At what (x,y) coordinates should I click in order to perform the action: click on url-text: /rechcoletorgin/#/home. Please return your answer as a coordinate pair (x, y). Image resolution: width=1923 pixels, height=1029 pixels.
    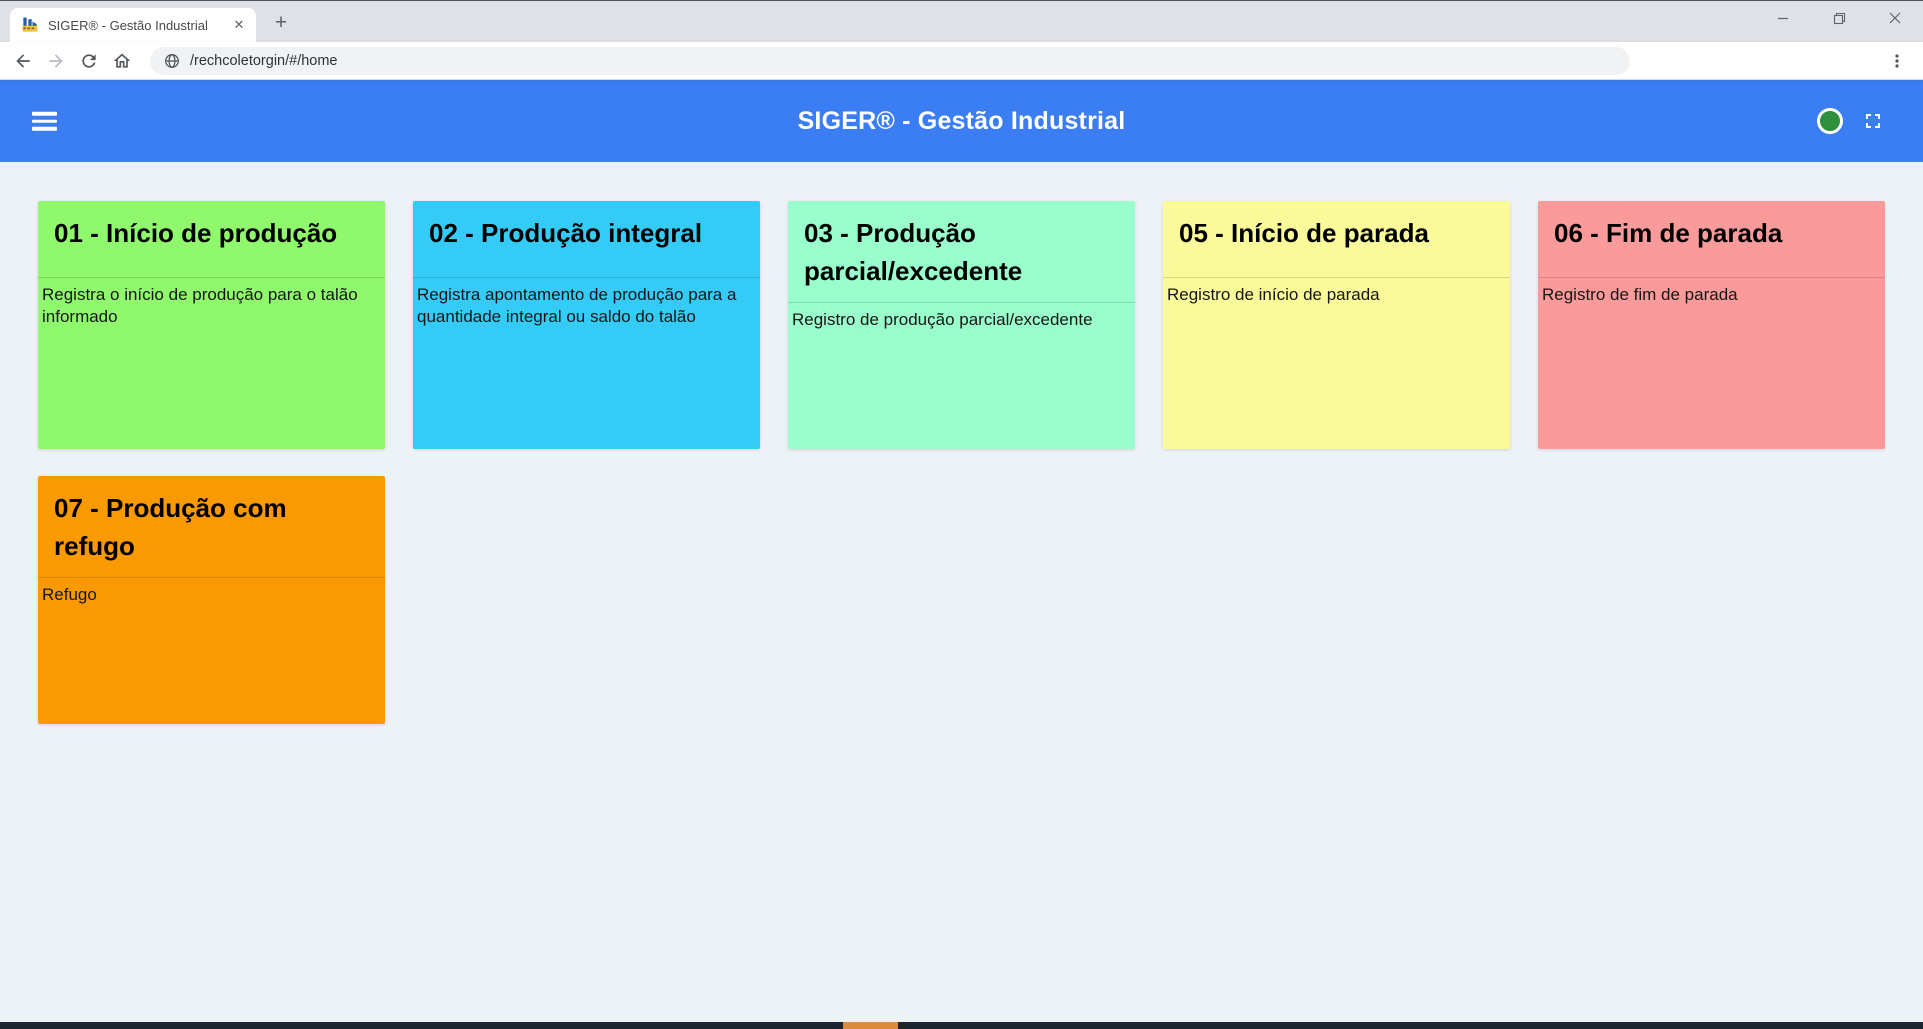
    Looking at the image, I should click on (264, 61).